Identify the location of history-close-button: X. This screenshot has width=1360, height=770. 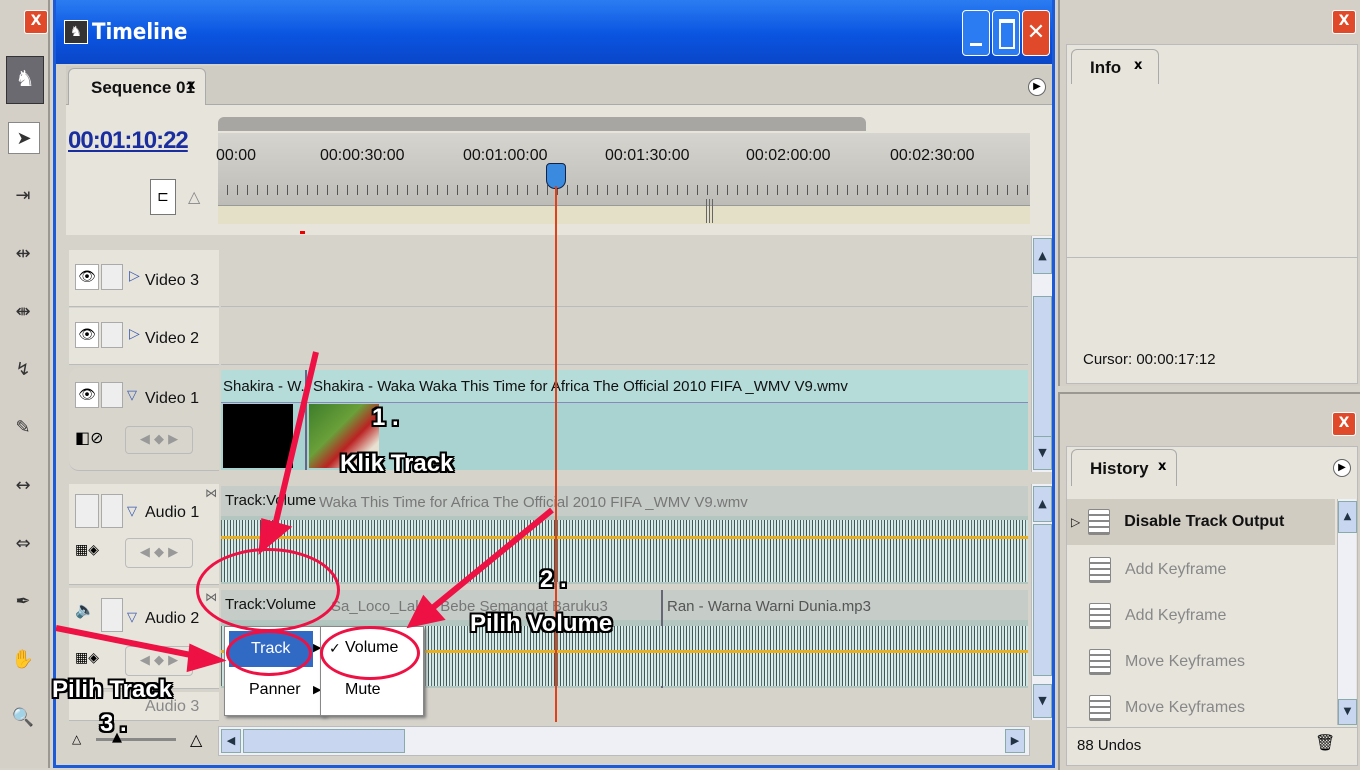
(1344, 424).